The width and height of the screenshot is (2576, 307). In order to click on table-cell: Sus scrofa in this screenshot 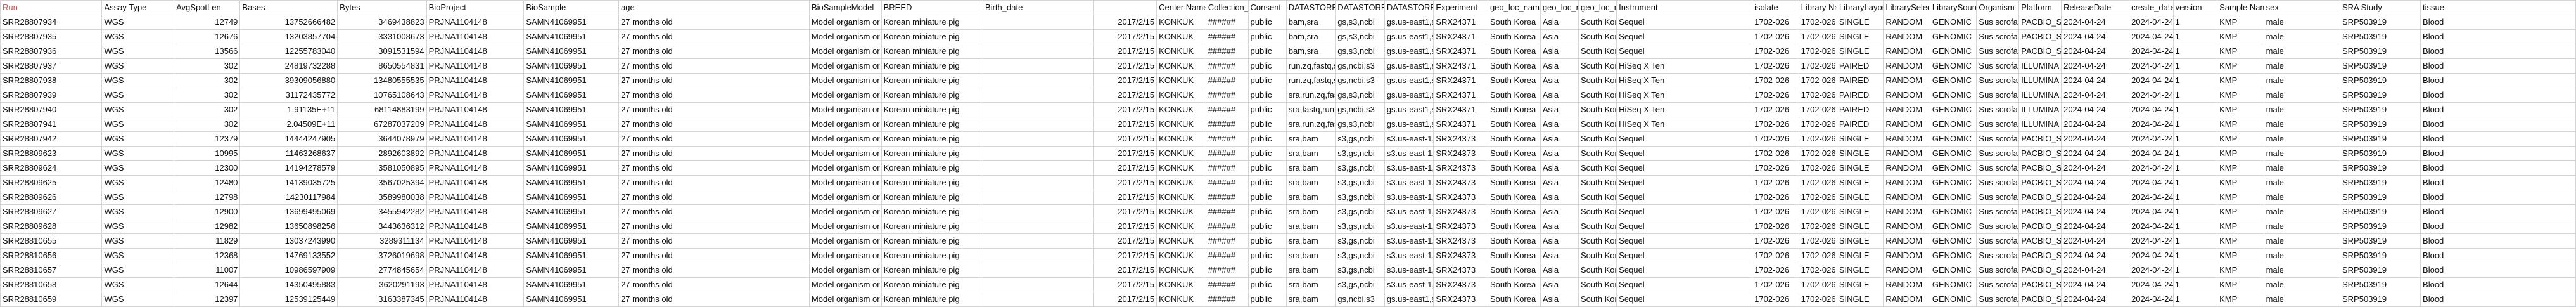, I will do `click(1998, 300)`.